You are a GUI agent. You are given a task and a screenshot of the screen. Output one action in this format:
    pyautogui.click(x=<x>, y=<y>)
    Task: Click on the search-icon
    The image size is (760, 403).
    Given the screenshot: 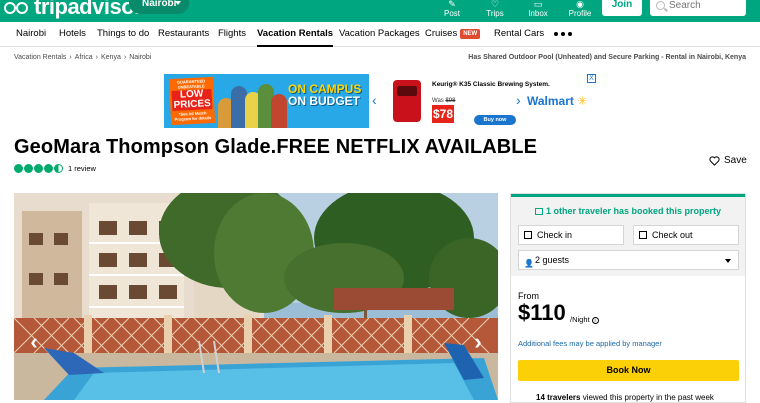 What is the action you would take?
    pyautogui.click(x=660, y=5)
    